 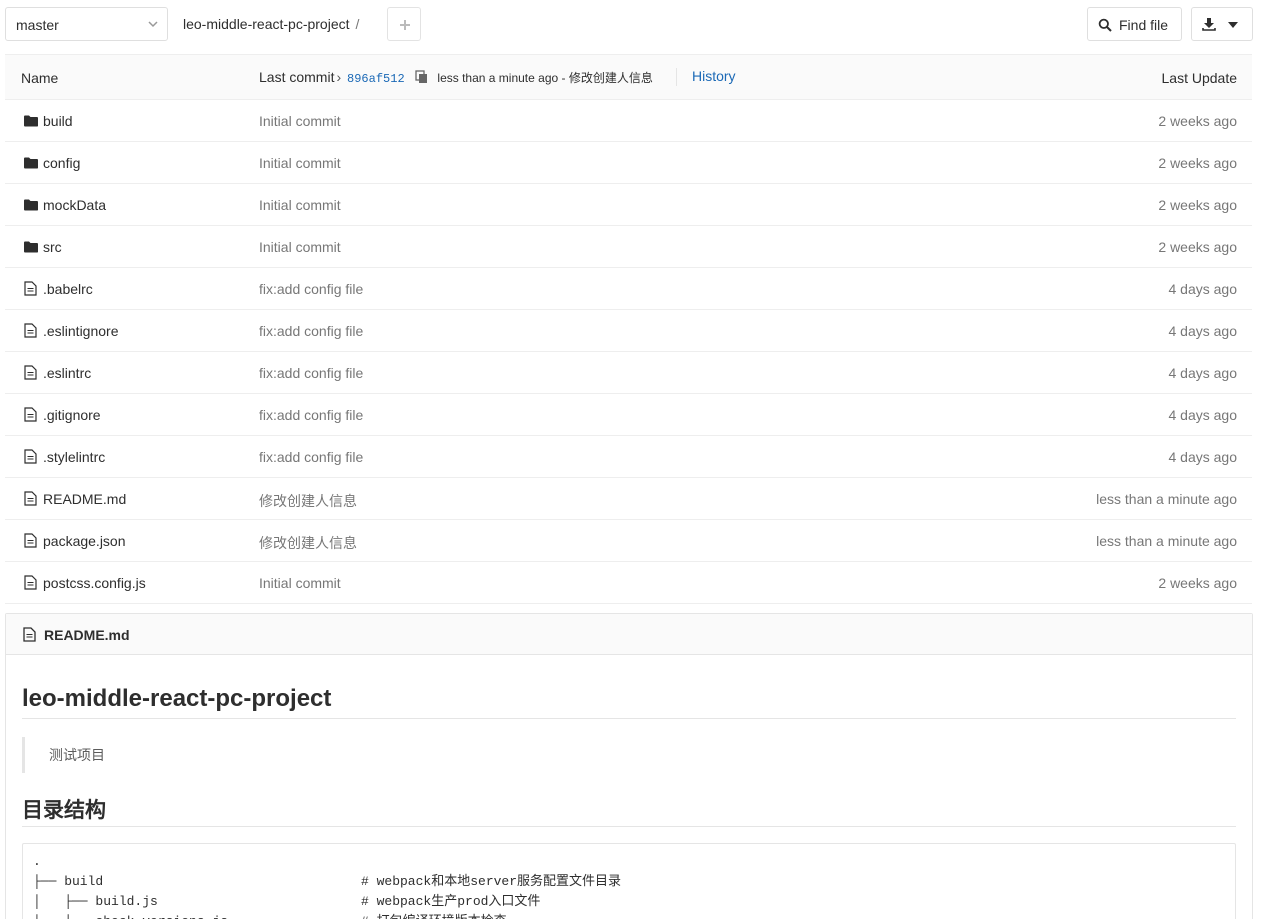 I want to click on file-name-link: postcss.config.js, so click(x=94, y=583).